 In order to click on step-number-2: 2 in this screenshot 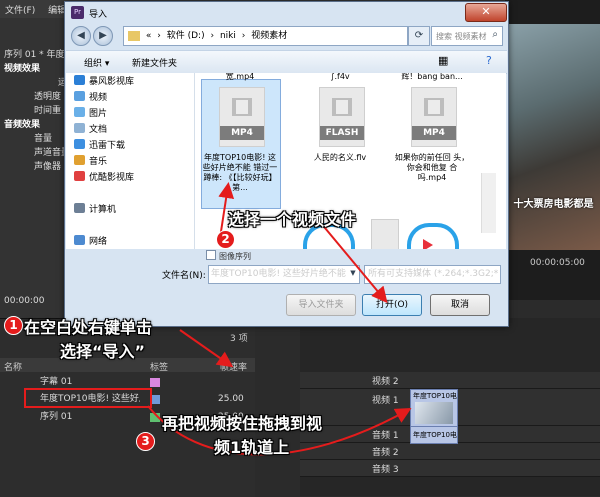, I will do `click(225, 239)`.